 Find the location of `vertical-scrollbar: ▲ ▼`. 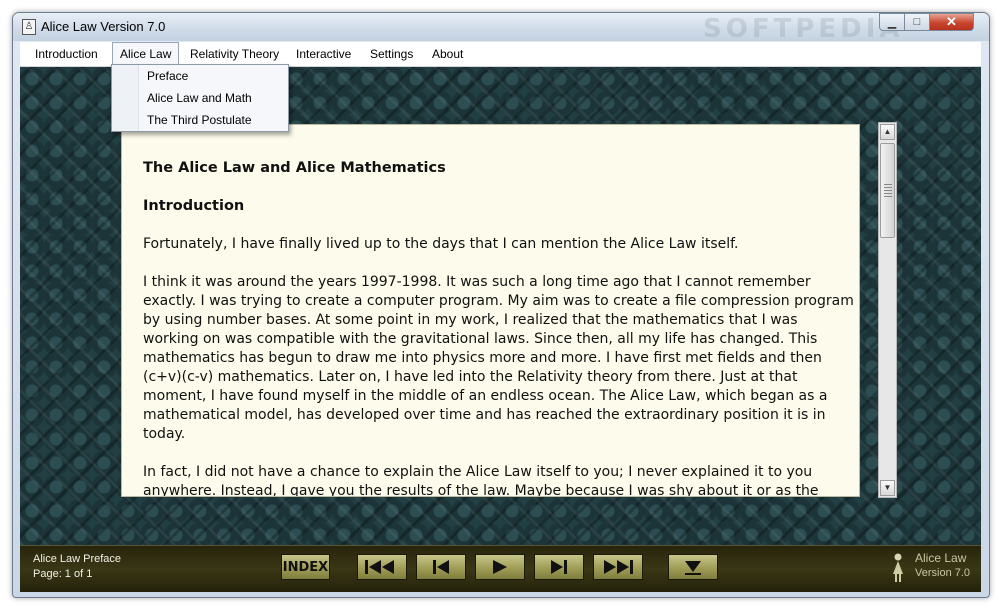

vertical-scrollbar: ▲ ▼ is located at coordinates (887, 310).